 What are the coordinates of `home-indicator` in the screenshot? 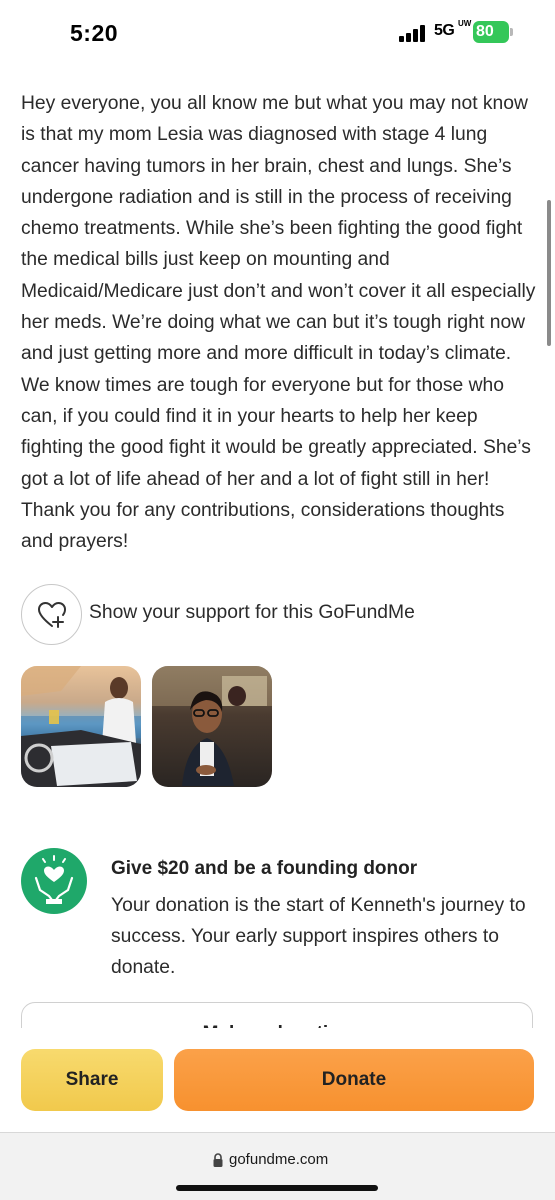 It's located at (277, 1188).